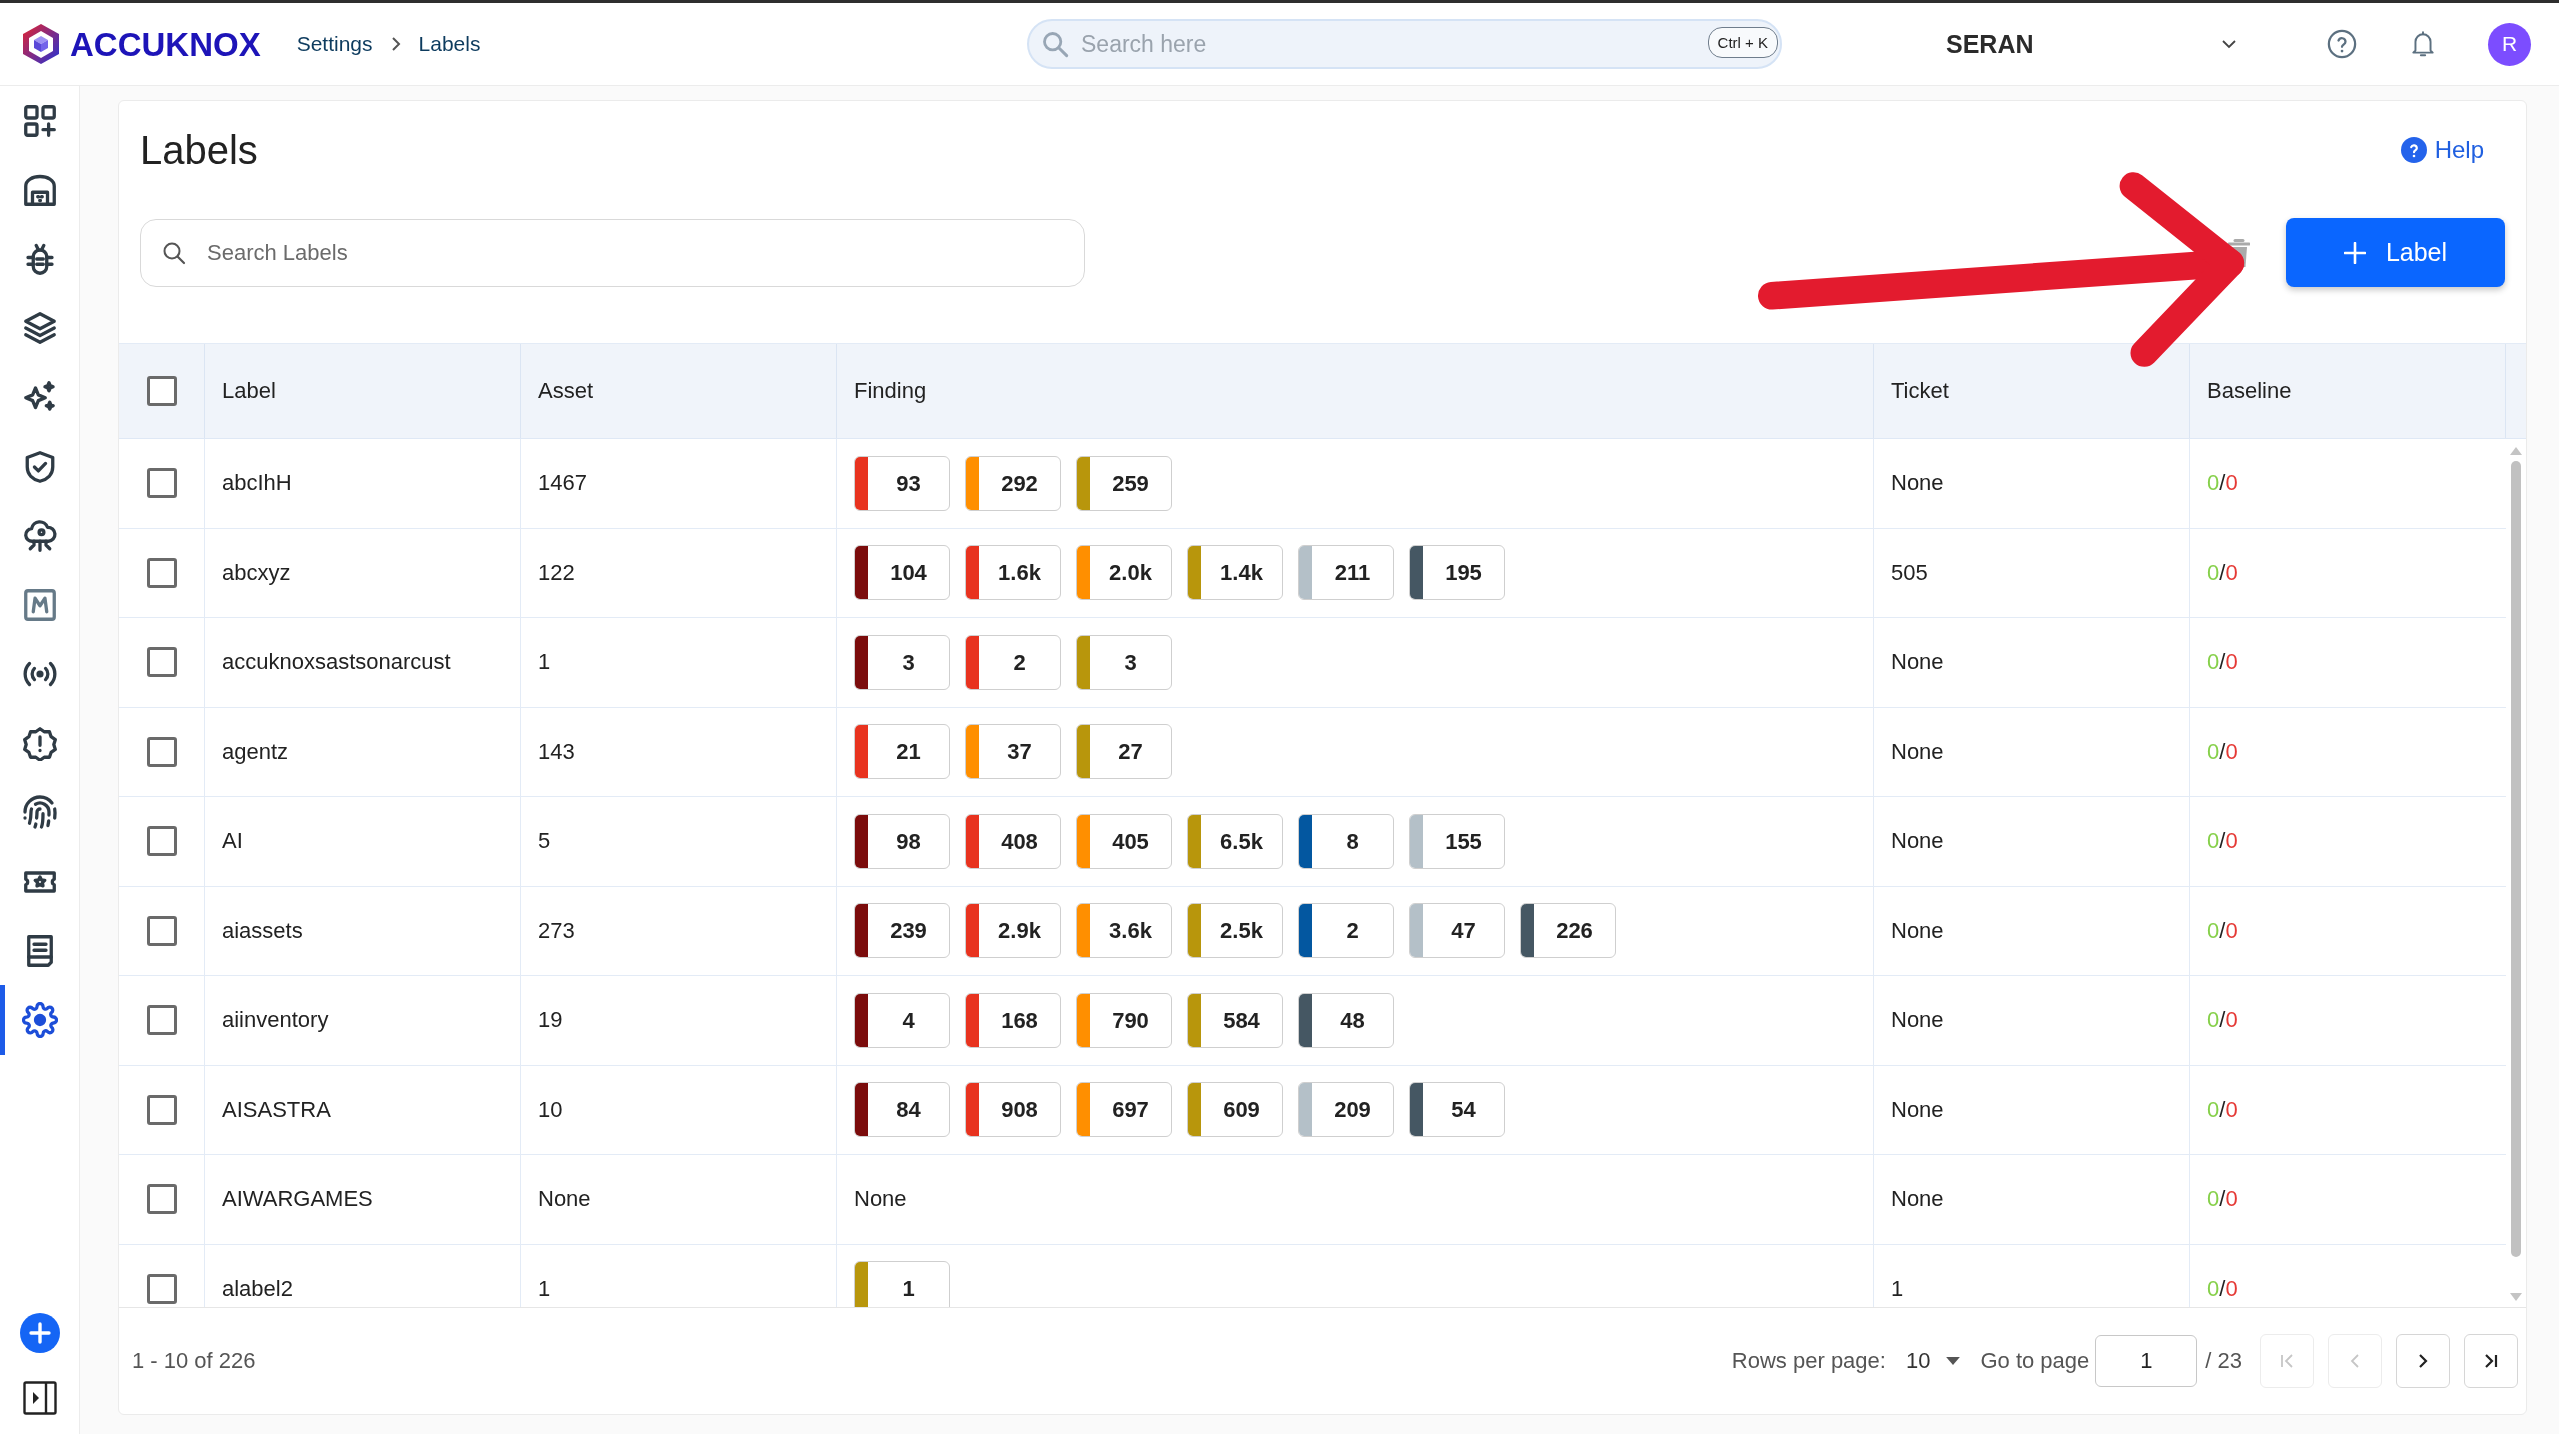 This screenshot has width=2559, height=1434. I want to click on label-name: abcIhH, so click(257, 483).